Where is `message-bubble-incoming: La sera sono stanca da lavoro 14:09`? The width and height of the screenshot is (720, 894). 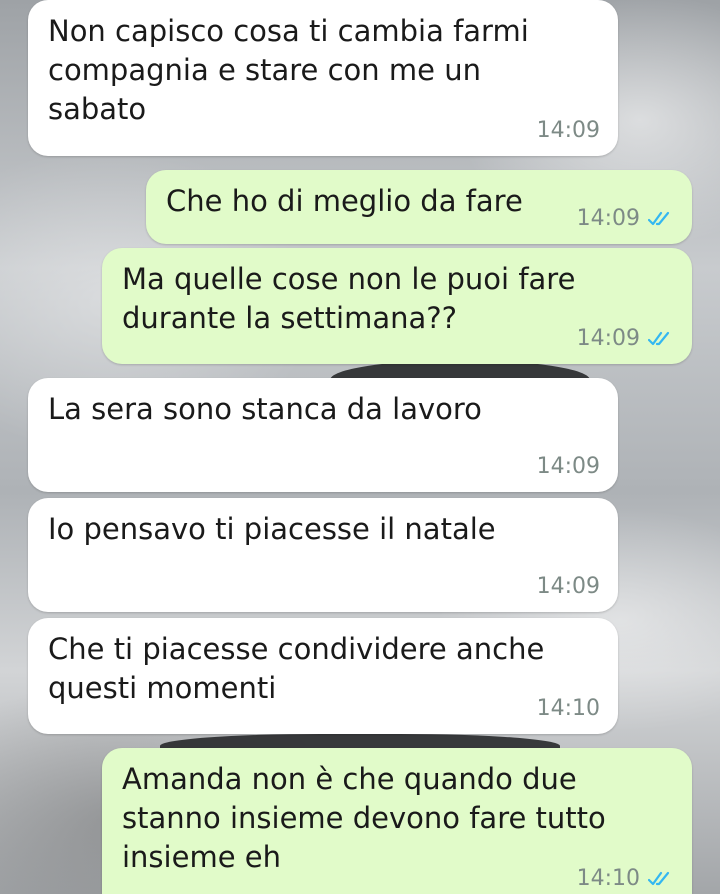 message-bubble-incoming: La sera sono stanca da lavoro 14:09 is located at coordinates (323, 435).